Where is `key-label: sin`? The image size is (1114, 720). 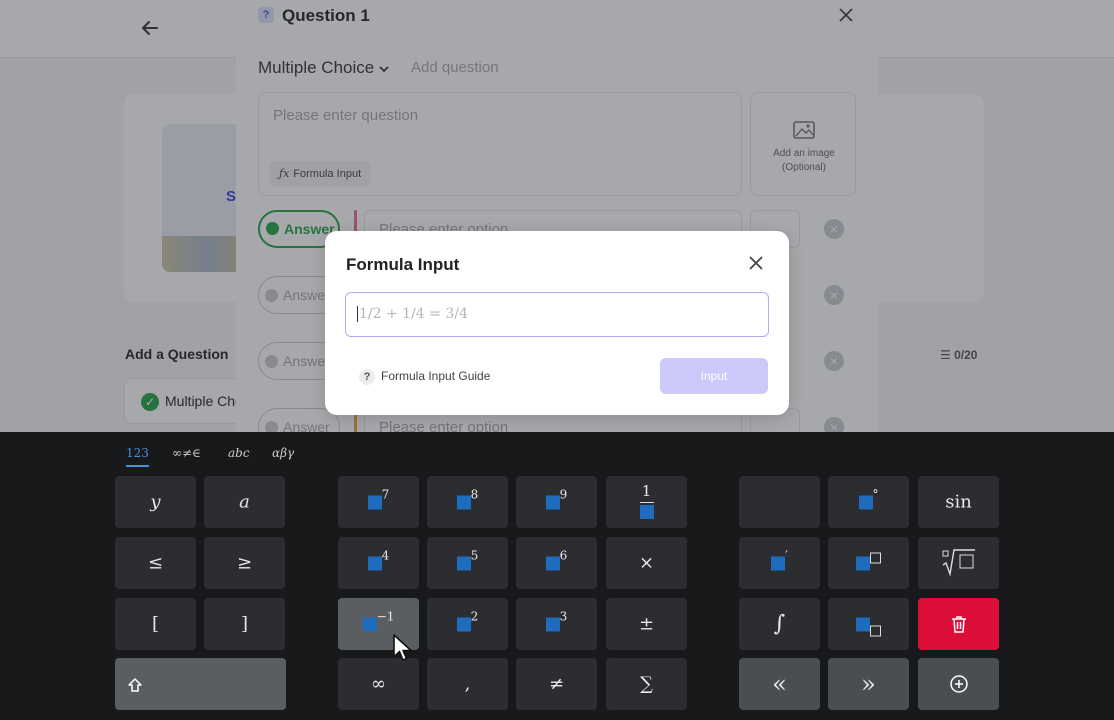
key-label: sin is located at coordinates (958, 502).